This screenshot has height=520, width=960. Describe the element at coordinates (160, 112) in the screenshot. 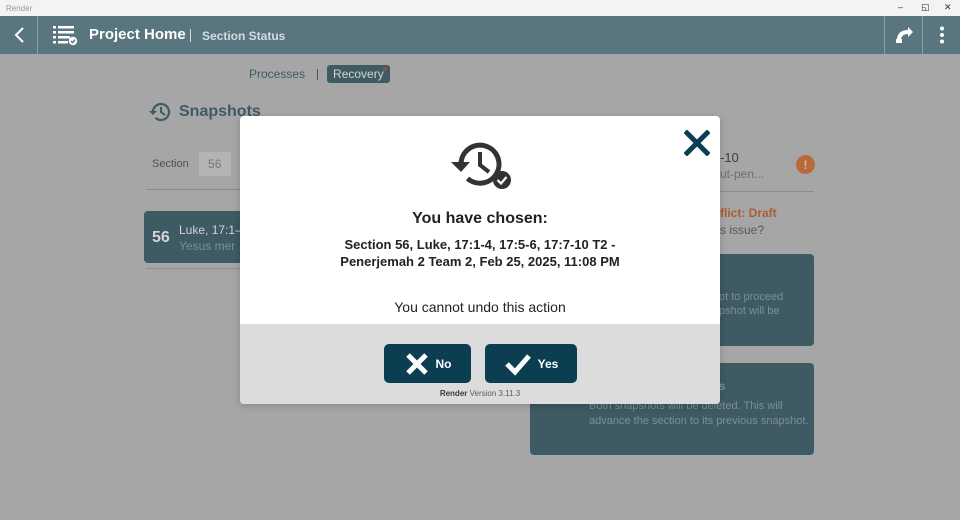

I see `history-icon` at that location.